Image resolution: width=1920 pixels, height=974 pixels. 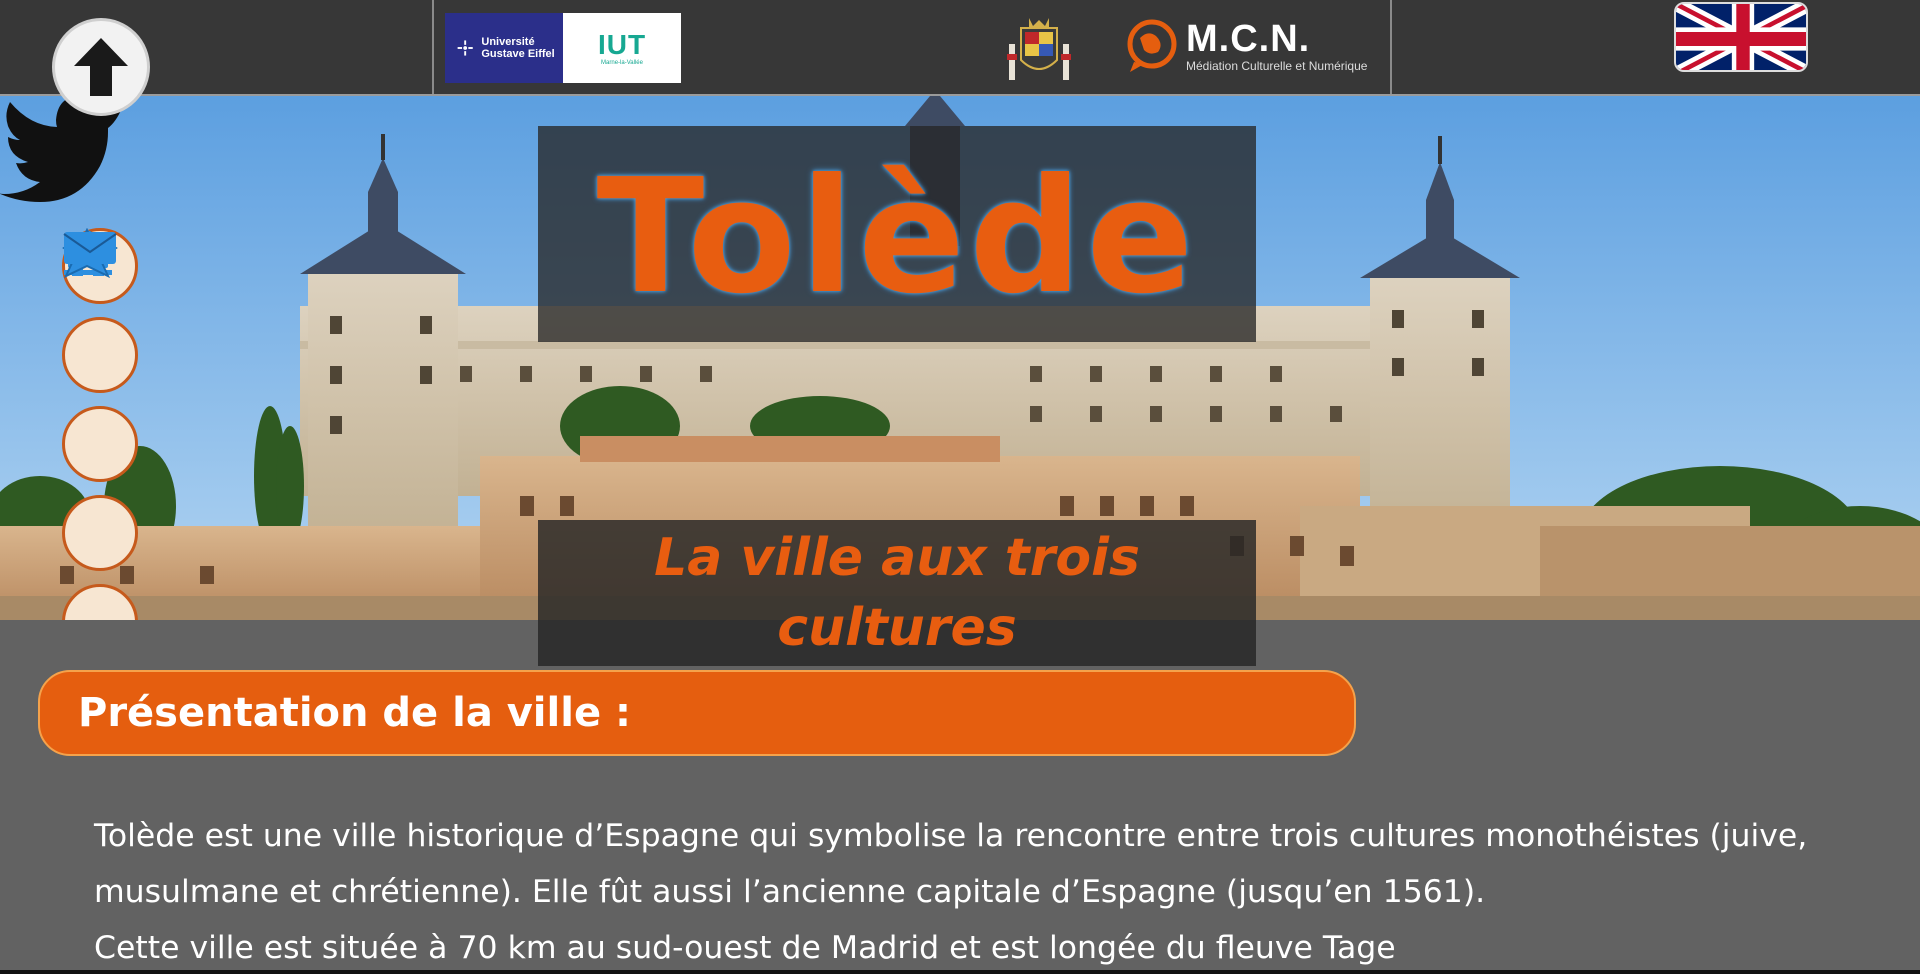 I want to click on mcn-subtitle: Médiation Culturelle et Numérique, so click(x=1277, y=66).